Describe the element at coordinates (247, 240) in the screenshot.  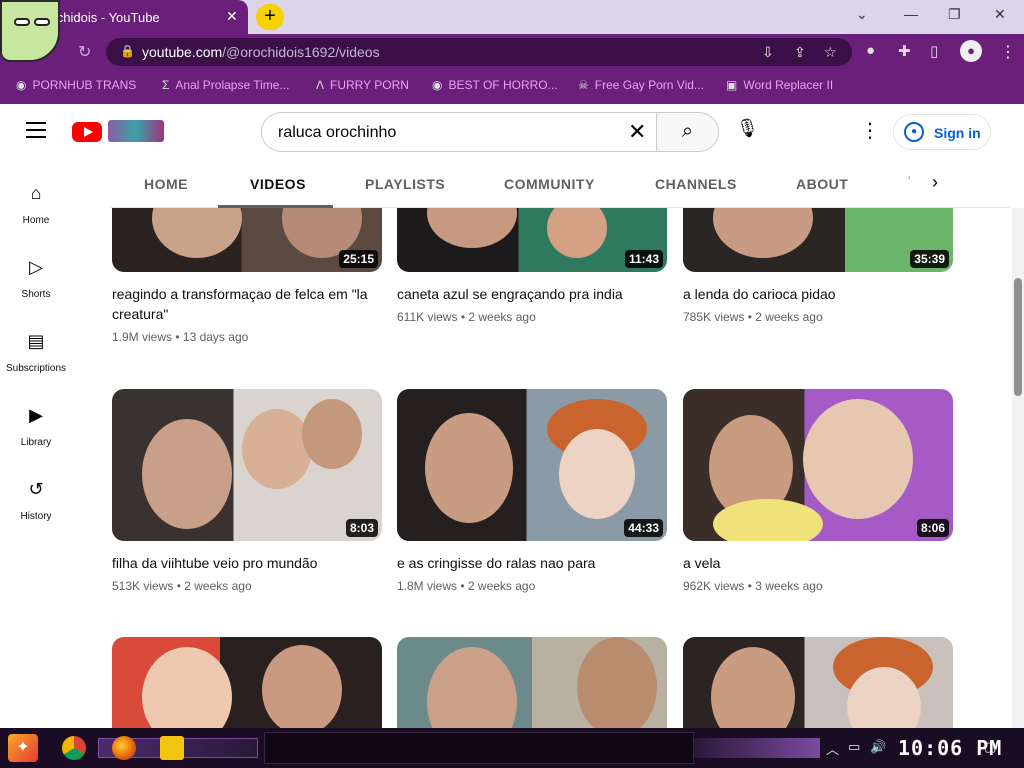
I see `video-thumbnail: 25:15` at that location.